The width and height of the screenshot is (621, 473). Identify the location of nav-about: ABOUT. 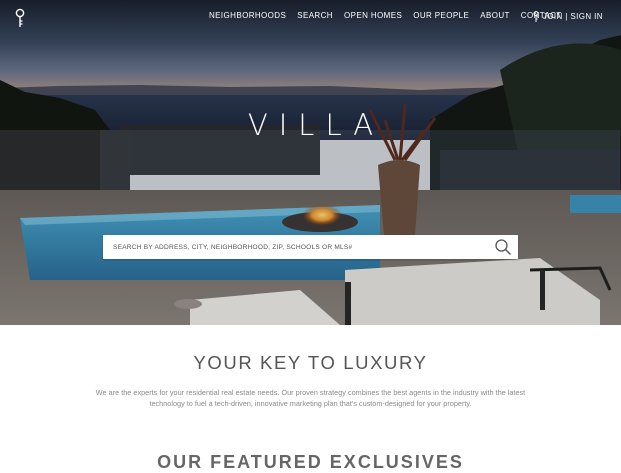
(495, 15).